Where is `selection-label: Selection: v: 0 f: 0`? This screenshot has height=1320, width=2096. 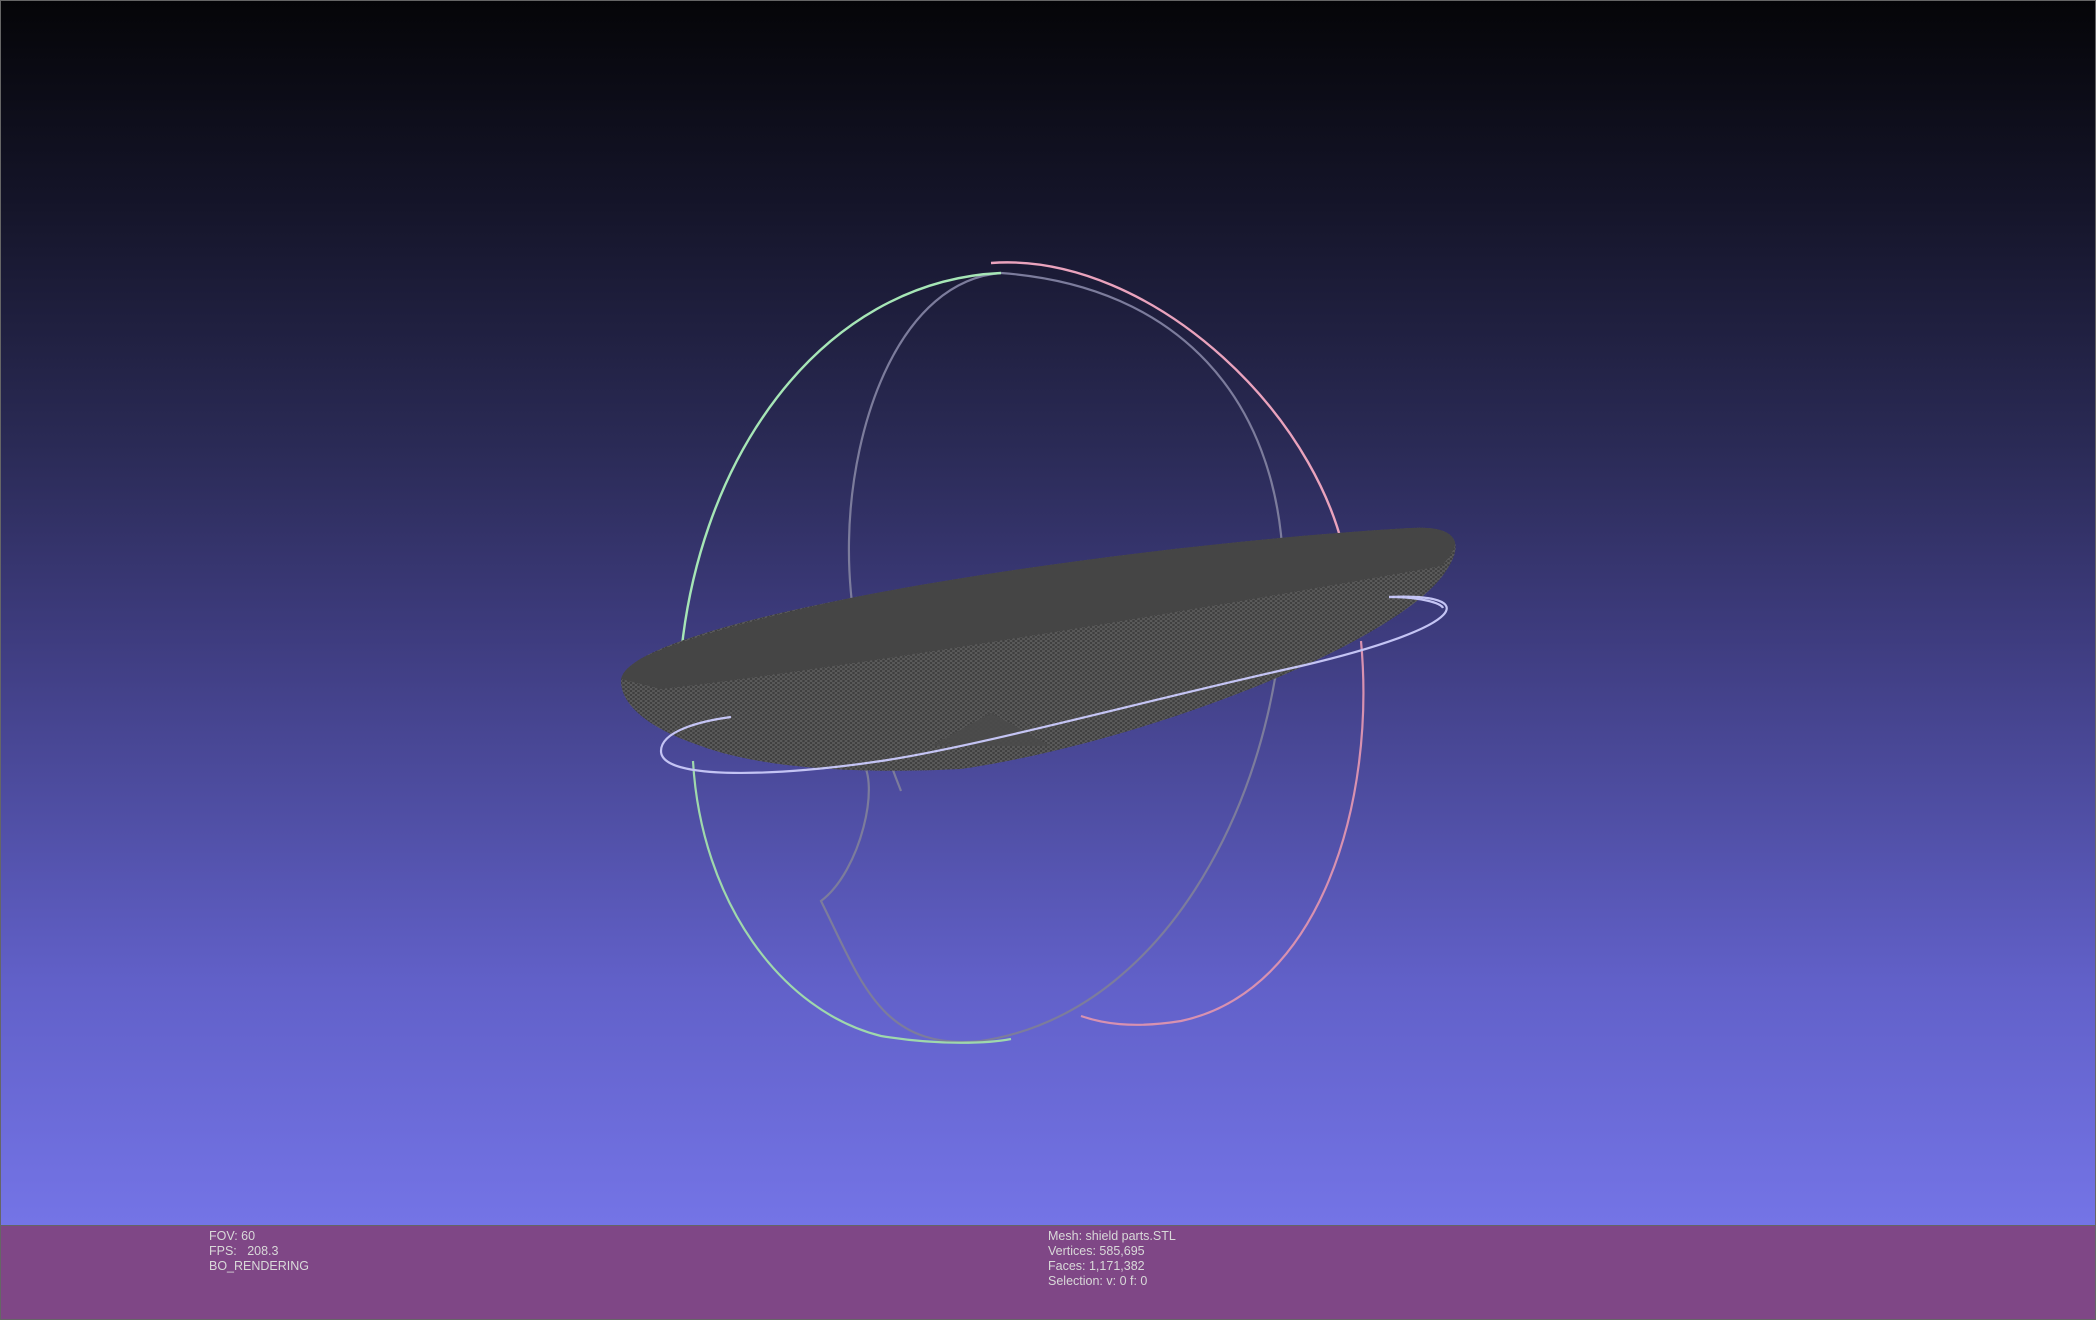
selection-label: Selection: v: 0 f: 0 is located at coordinates (1098, 1281).